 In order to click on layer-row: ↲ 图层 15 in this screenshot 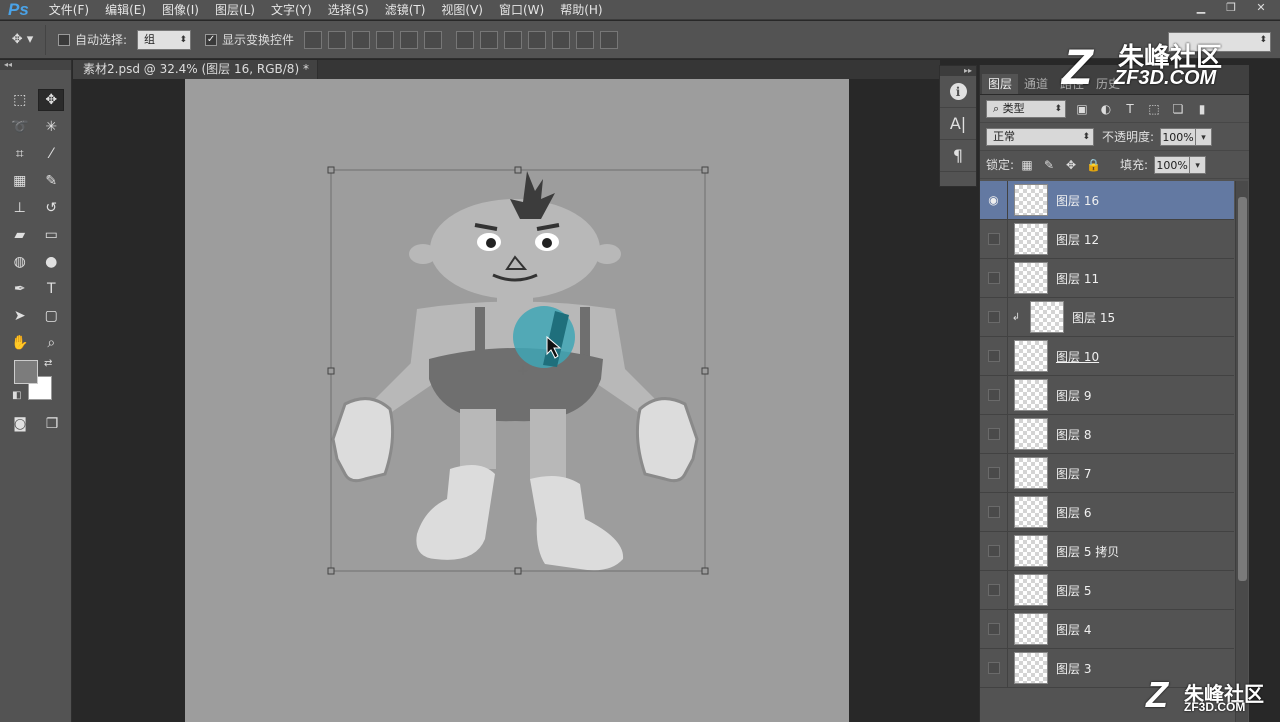, I will do `click(1107, 317)`.